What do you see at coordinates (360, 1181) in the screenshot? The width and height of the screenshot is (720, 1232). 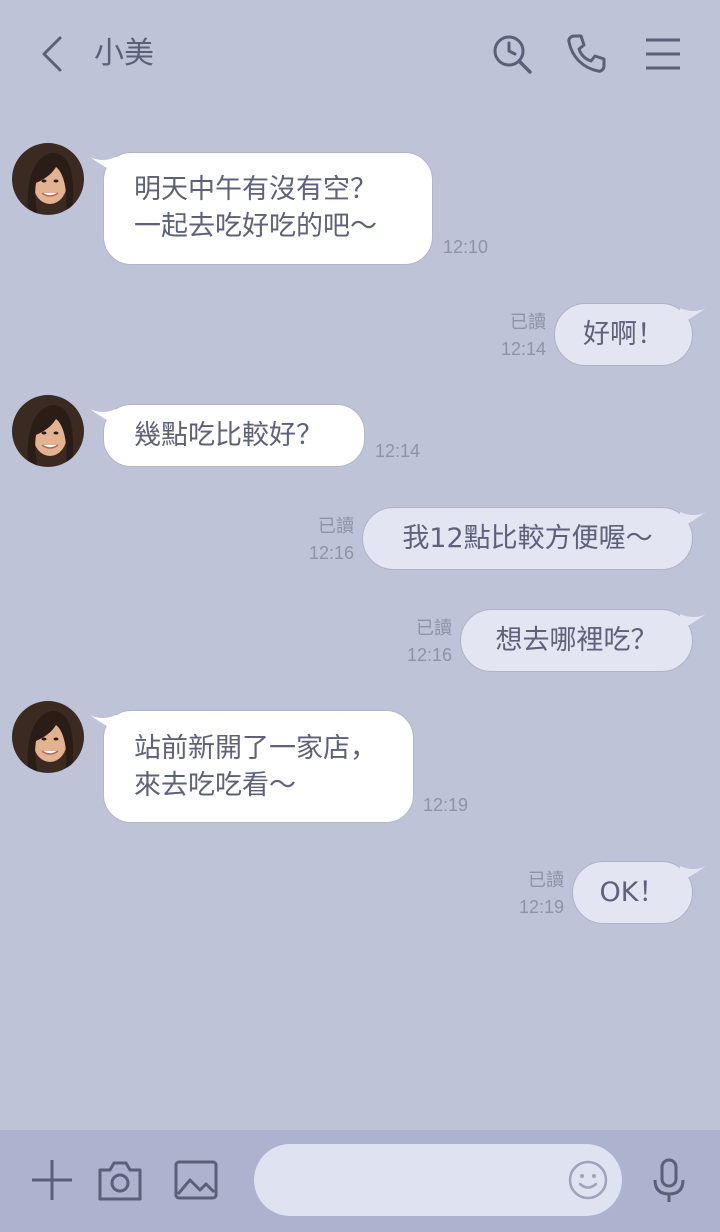 I see `composer-bar` at bounding box center [360, 1181].